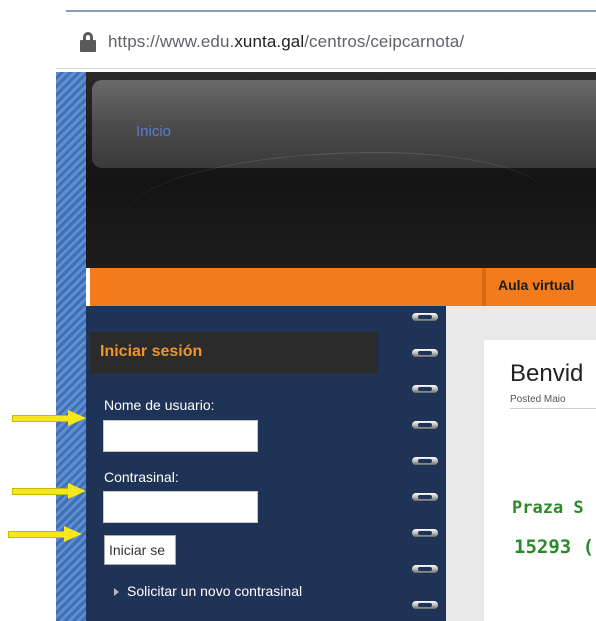  What do you see at coordinates (234, 353) in the screenshot?
I see `login-title-bar: Iniciar sesión` at bounding box center [234, 353].